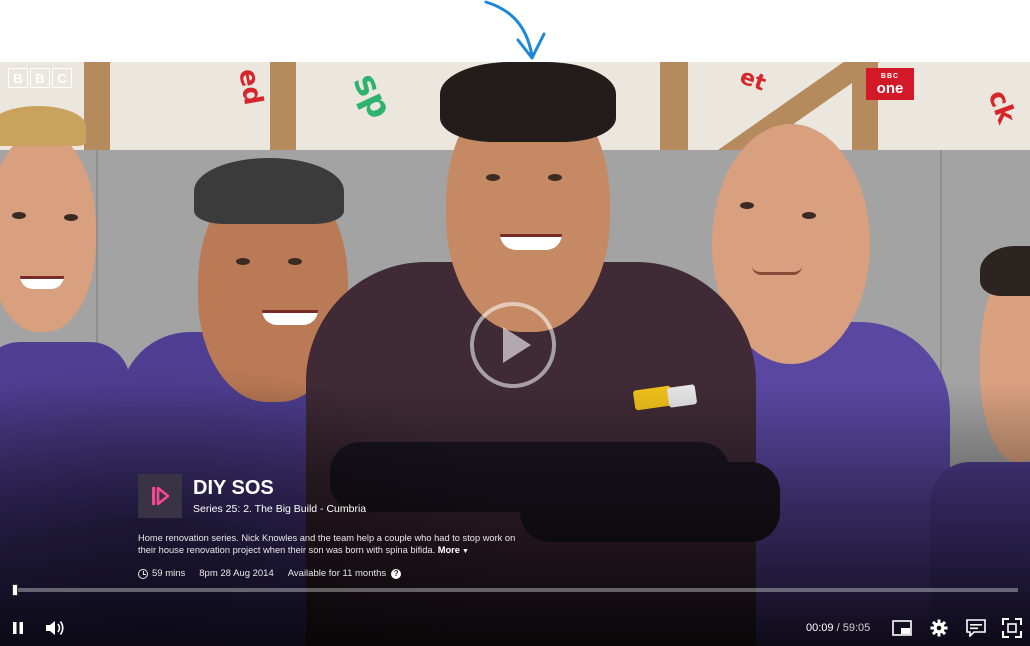  I want to click on subtitles-icon, so click(976, 628).